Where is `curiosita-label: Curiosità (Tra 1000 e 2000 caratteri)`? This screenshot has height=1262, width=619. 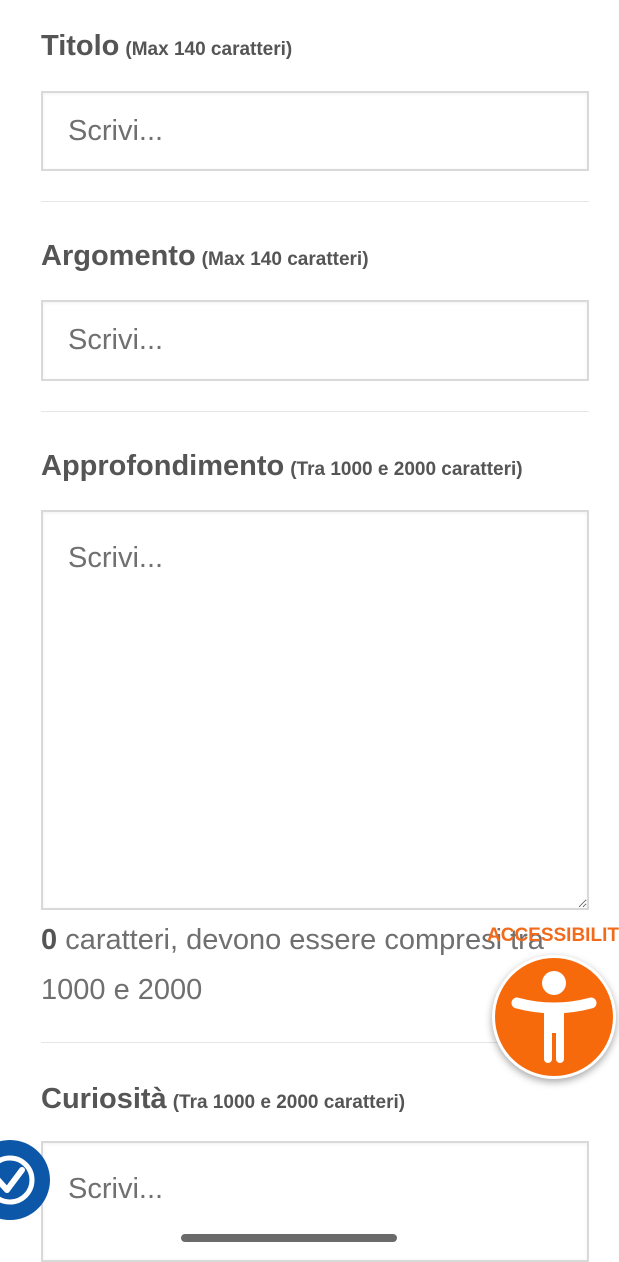
curiosita-label: Curiosità (Tra 1000 e 2000 caratteri) is located at coordinates (223, 1099).